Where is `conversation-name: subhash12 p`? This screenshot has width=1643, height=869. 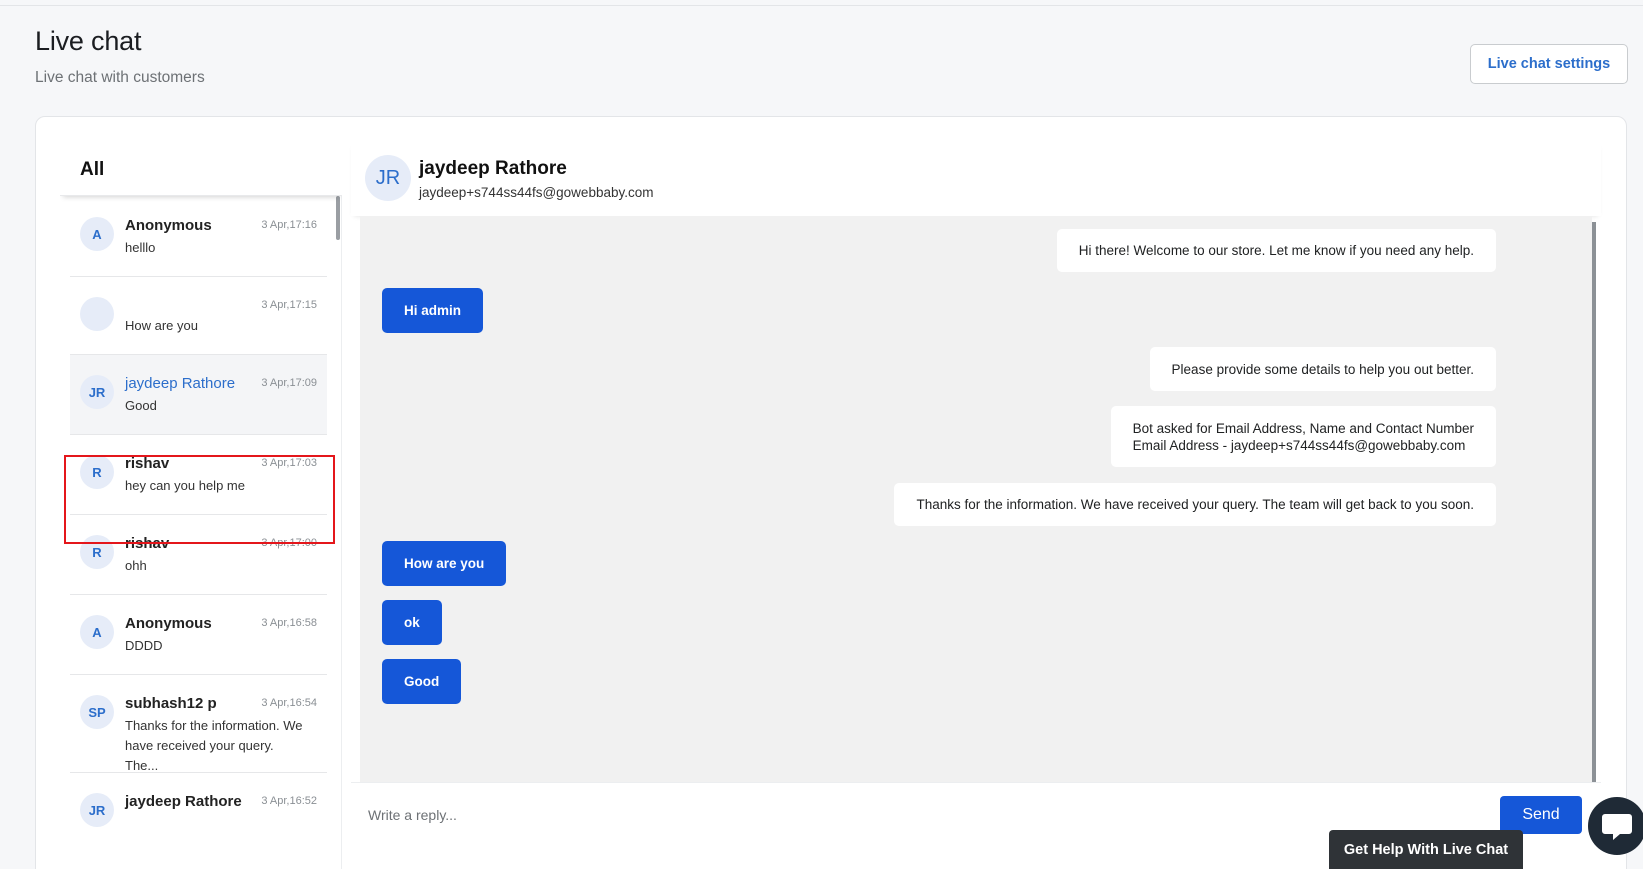 conversation-name: subhash12 p is located at coordinates (171, 703).